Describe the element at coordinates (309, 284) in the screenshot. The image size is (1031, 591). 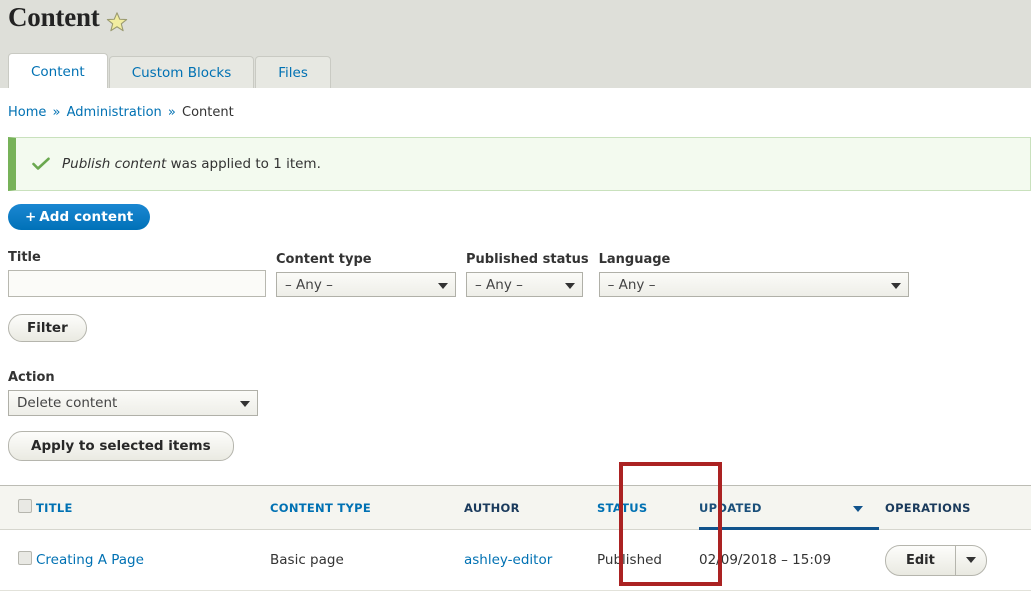
I see `content-type-value: – Any –` at that location.